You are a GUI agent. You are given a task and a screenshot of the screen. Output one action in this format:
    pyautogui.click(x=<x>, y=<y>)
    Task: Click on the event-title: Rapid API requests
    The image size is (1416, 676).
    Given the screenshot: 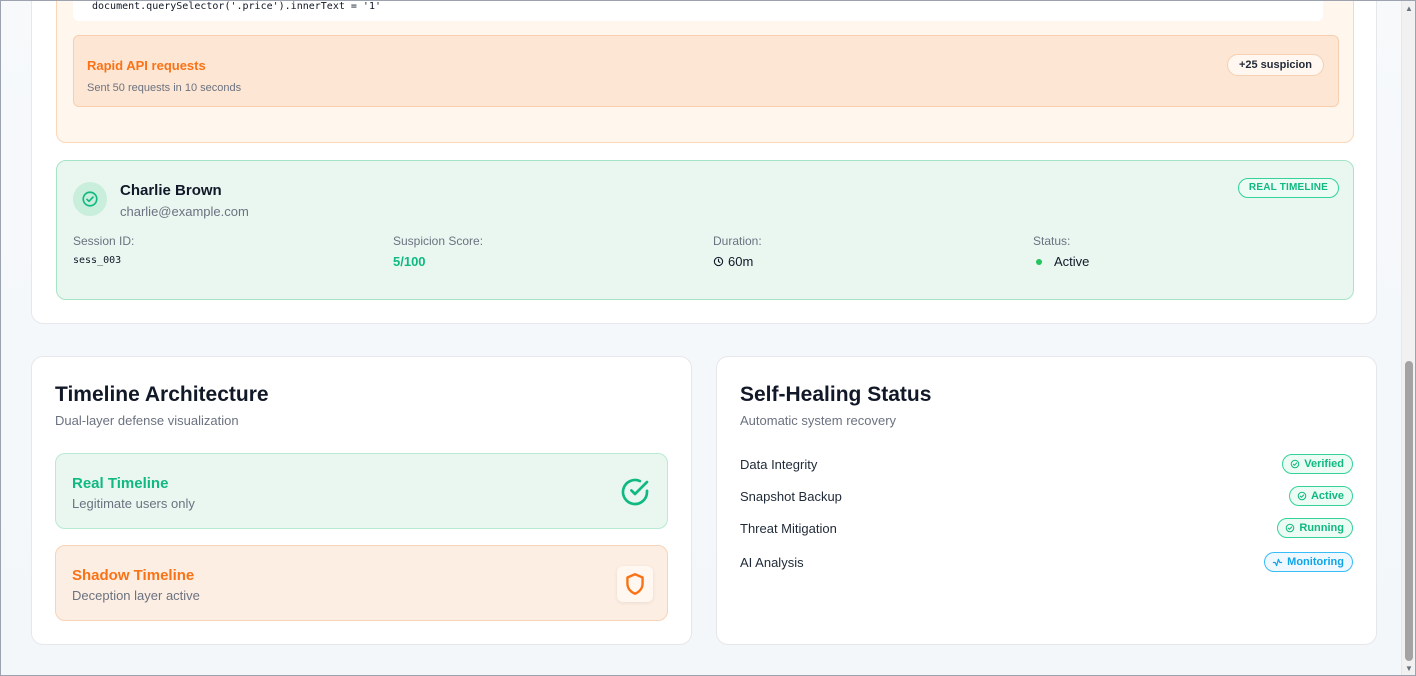 What is the action you would take?
    pyautogui.click(x=146, y=65)
    